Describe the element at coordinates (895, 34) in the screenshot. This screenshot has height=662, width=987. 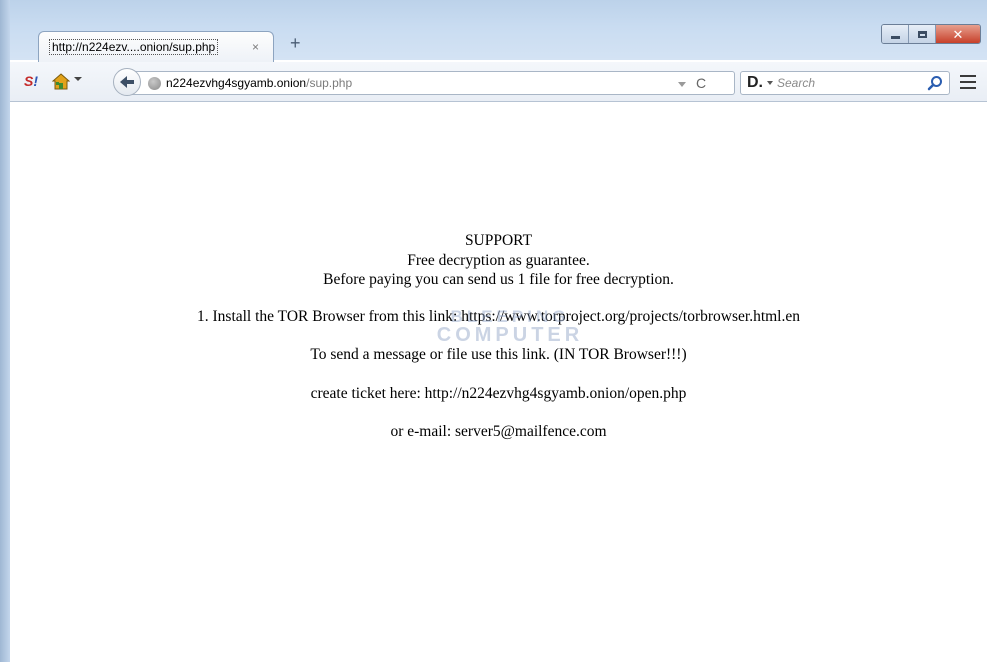
I see `minimize-button` at that location.